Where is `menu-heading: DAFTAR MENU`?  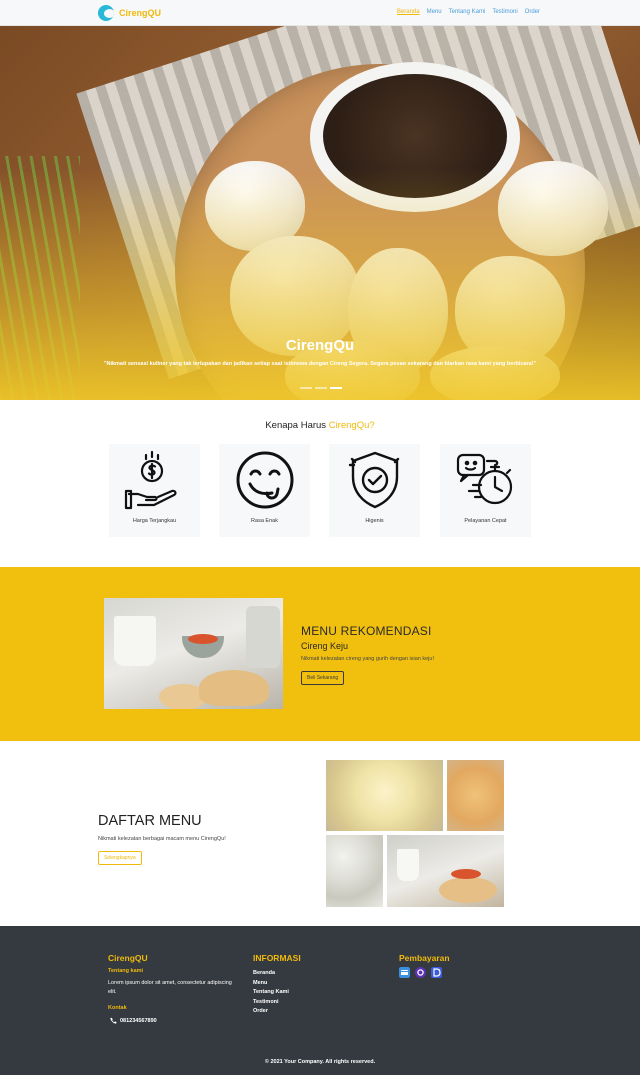 menu-heading: DAFTAR MENU is located at coordinates (150, 821).